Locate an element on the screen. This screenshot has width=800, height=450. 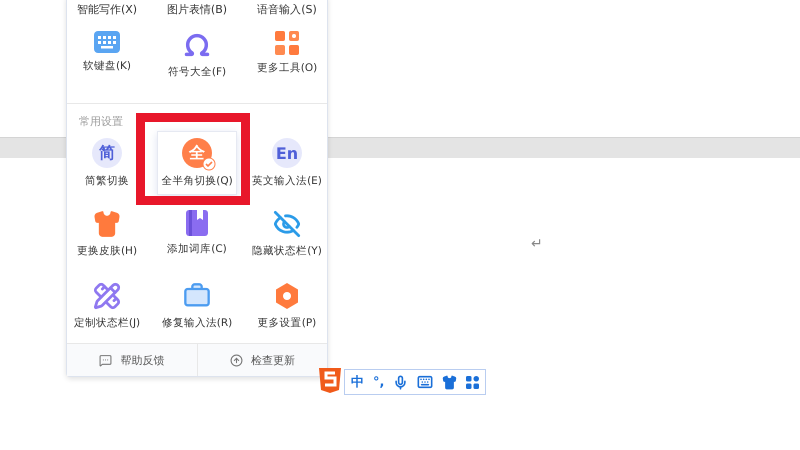
microphone-icon is located at coordinates (400, 382).